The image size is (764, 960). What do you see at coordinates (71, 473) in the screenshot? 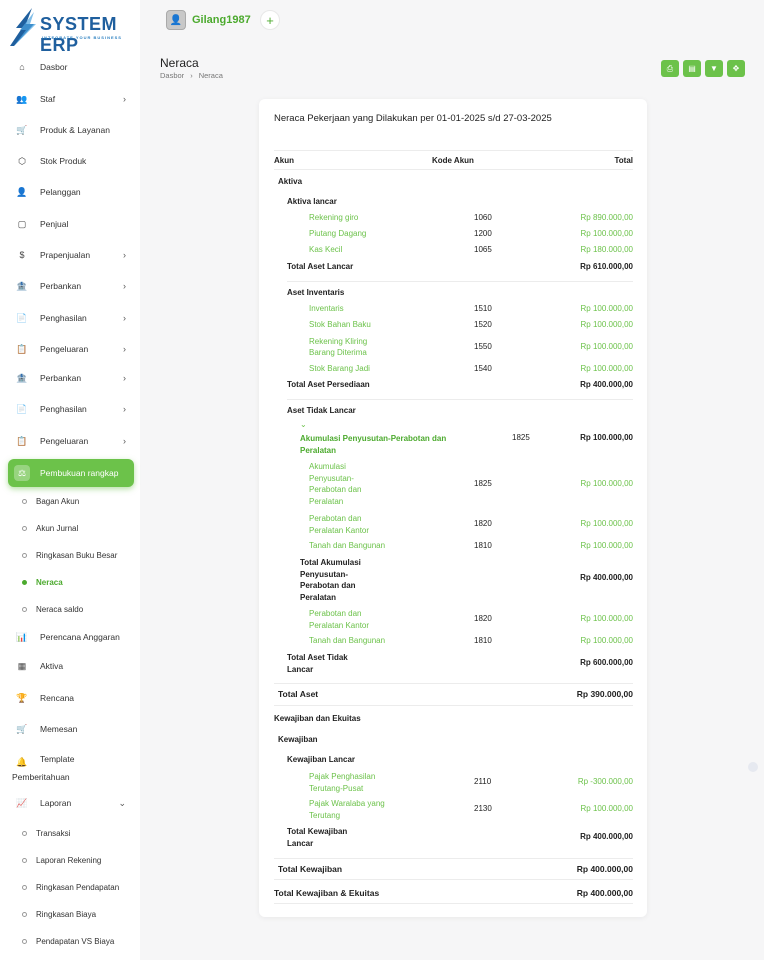
I see `sidebar-item-pembukuan-rangkap: ⚖ Pembukuan rangkap` at bounding box center [71, 473].